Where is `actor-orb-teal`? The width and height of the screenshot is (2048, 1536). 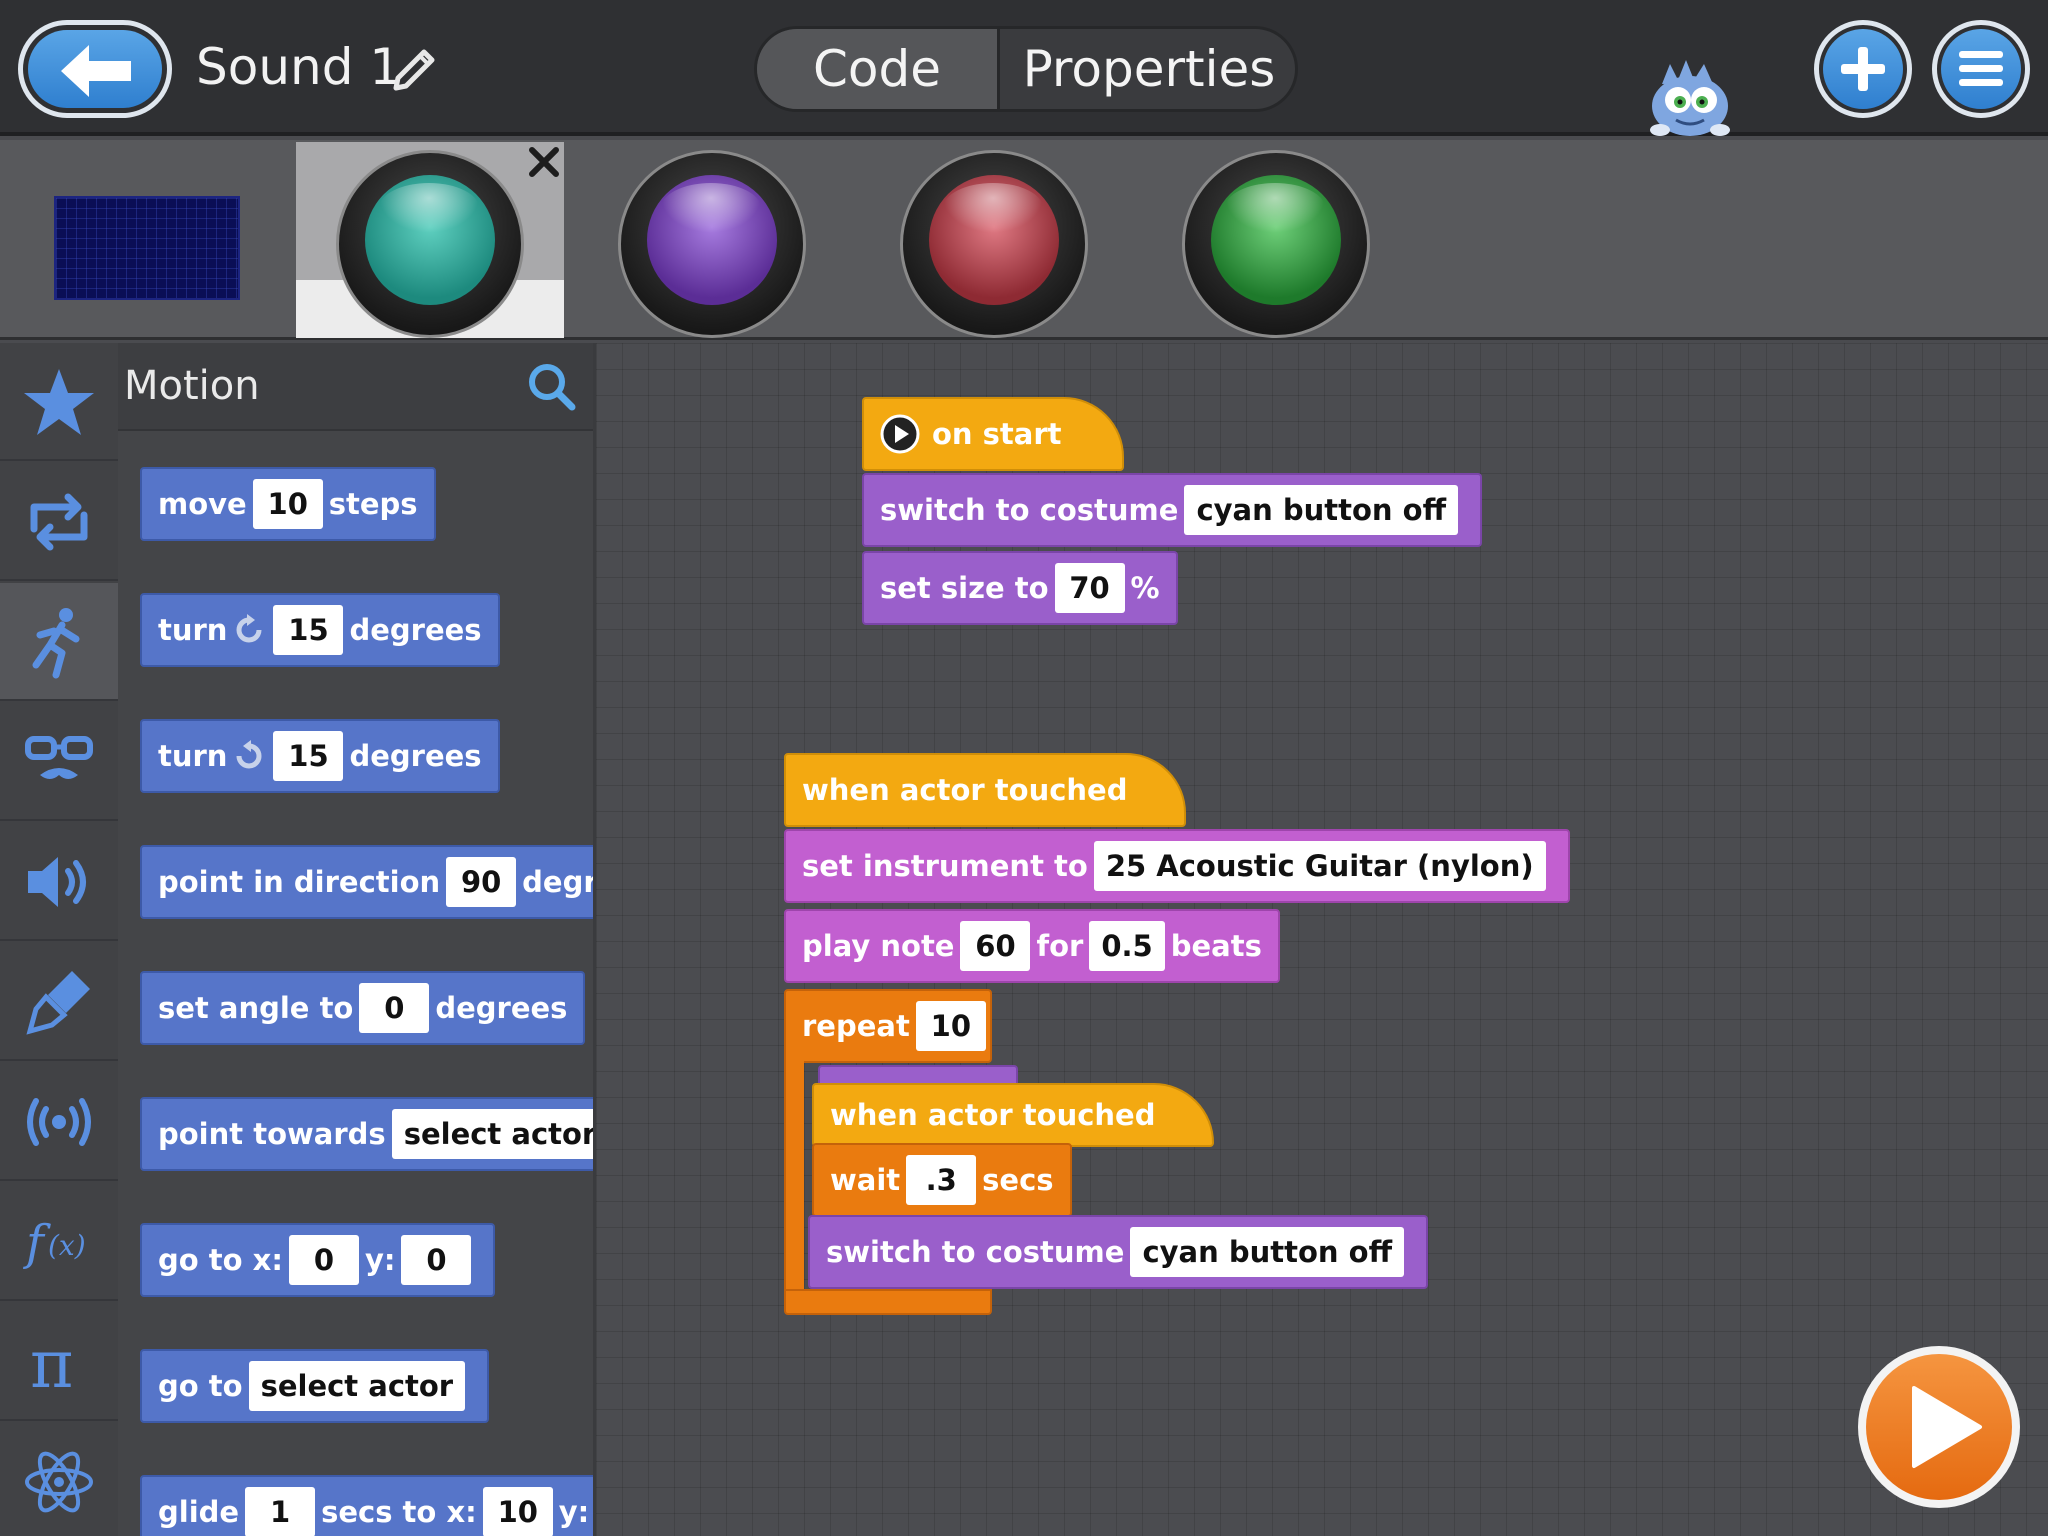
actor-orb-teal is located at coordinates (430, 244).